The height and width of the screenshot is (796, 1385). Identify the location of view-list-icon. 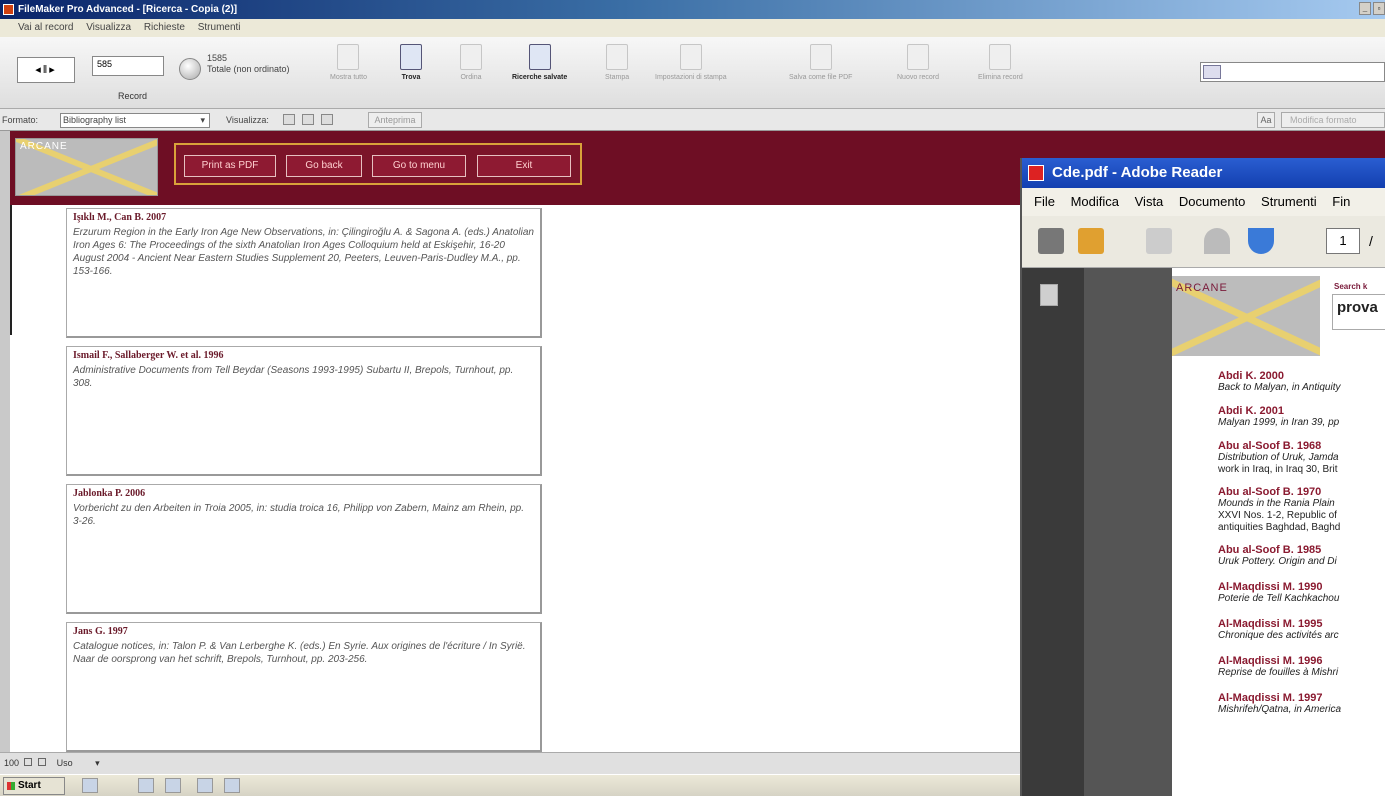
(308, 119).